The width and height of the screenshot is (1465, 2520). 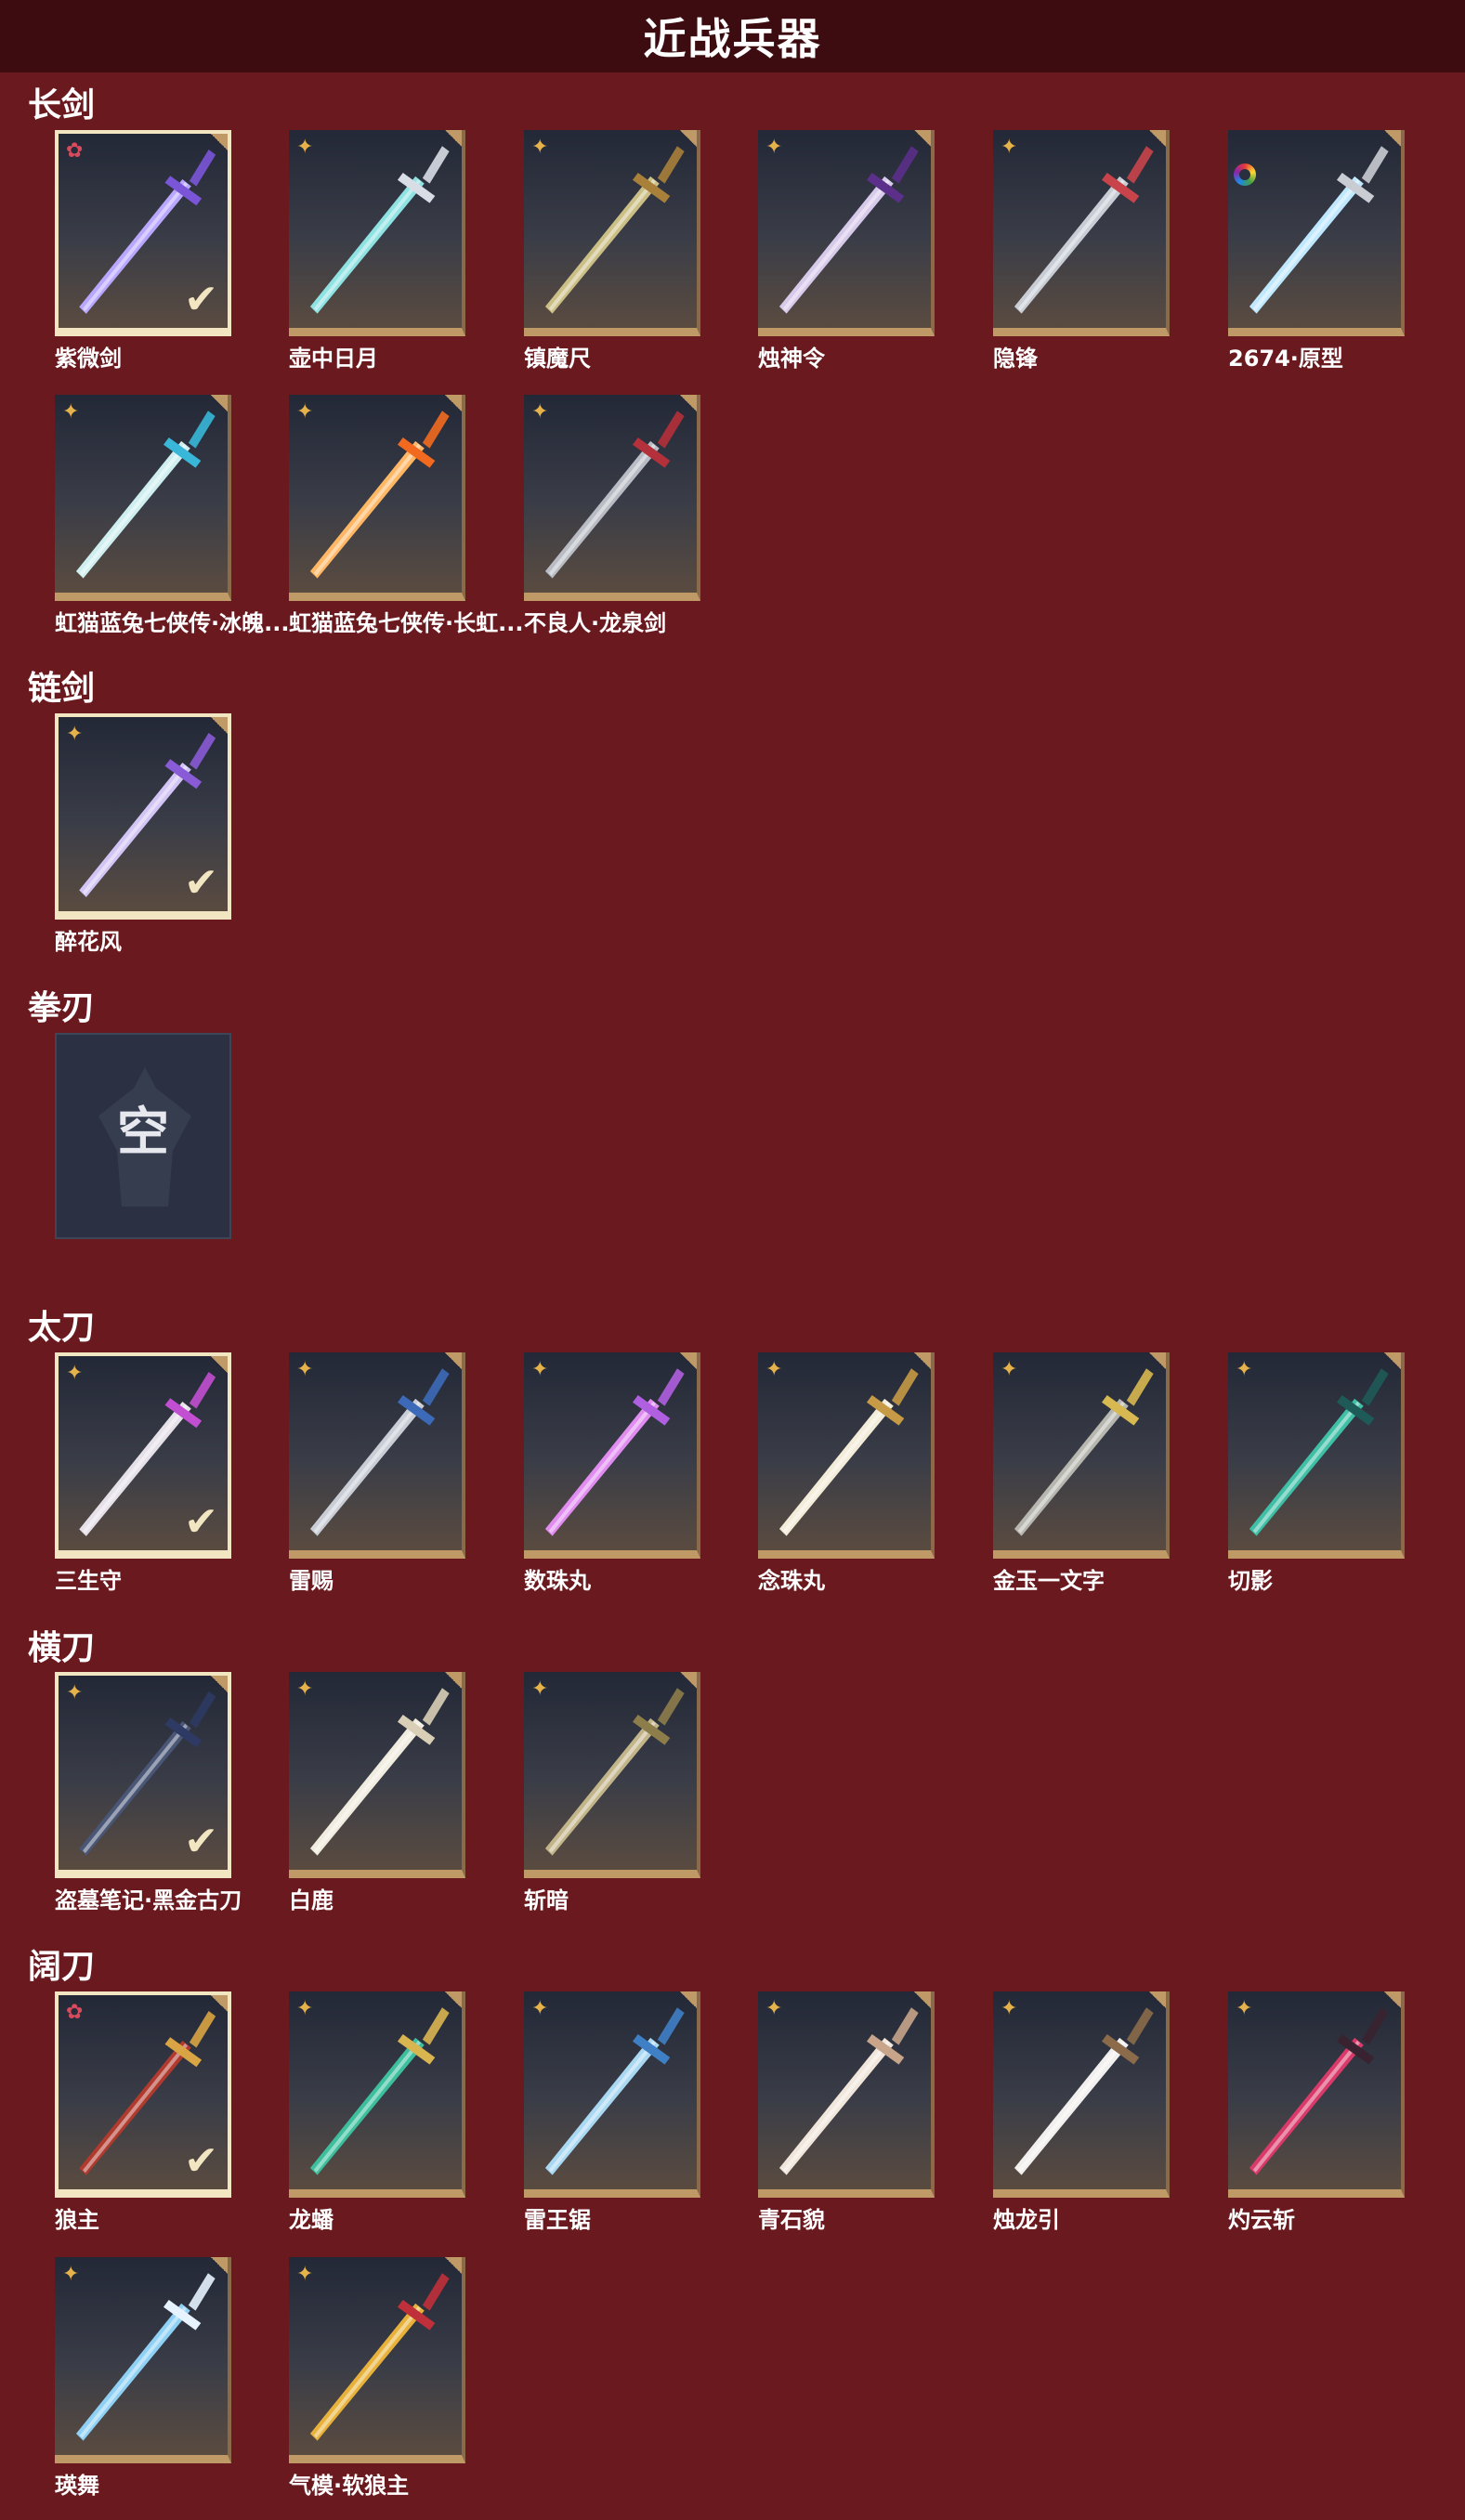 I want to click on section-title: 横刀, so click(x=62, y=1648).